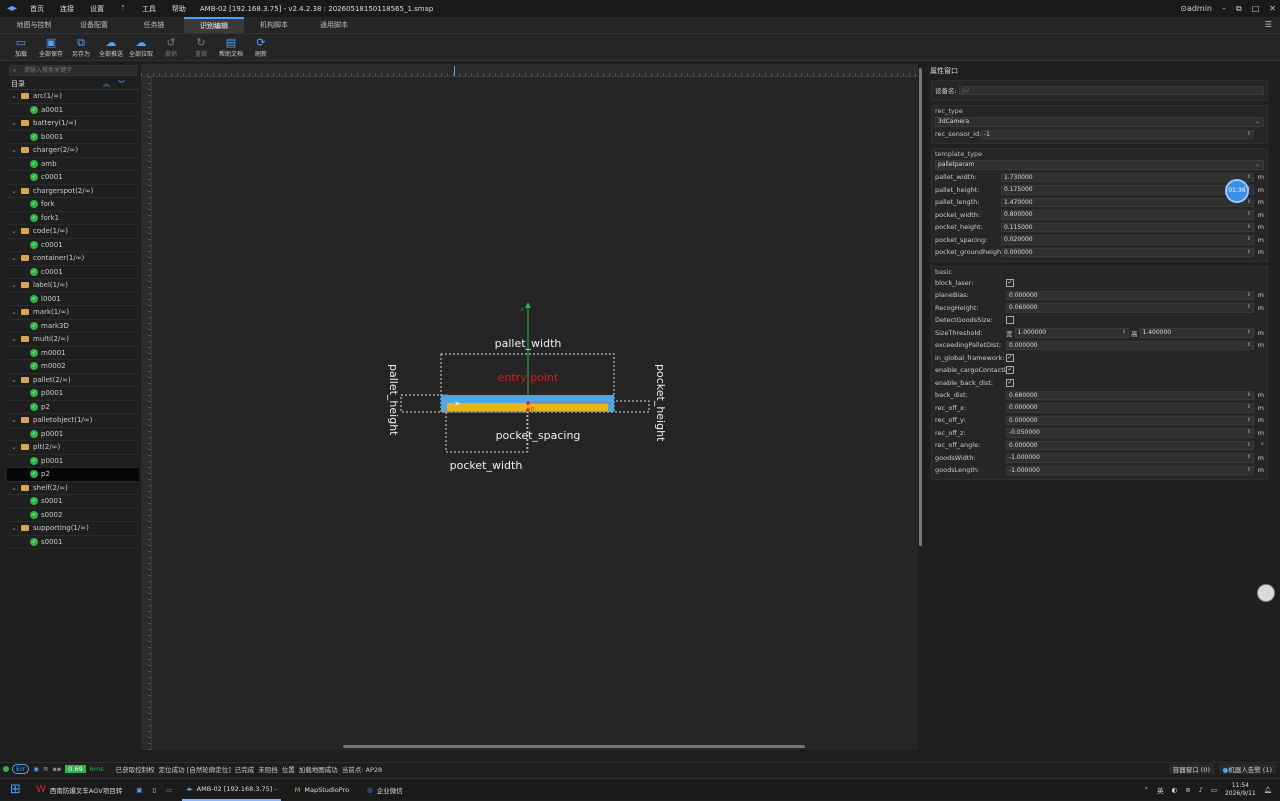  Describe the element at coordinates (1224, 8) in the screenshot. I see `minimize-button: –` at that location.